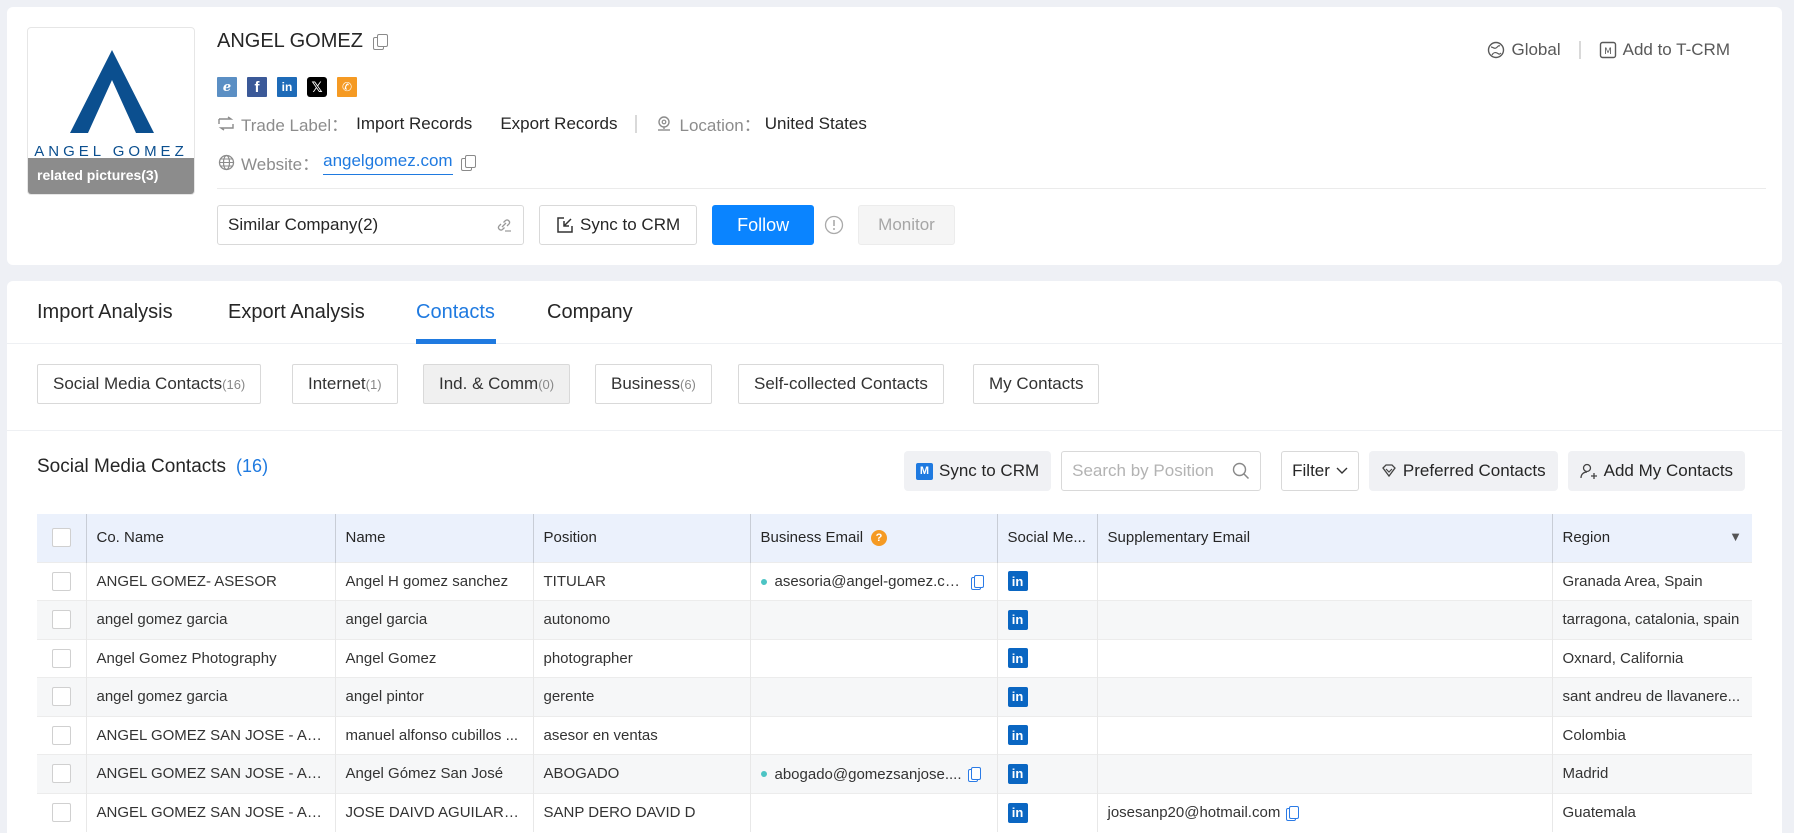 The width and height of the screenshot is (1794, 833). I want to click on search-icon, so click(1241, 471).